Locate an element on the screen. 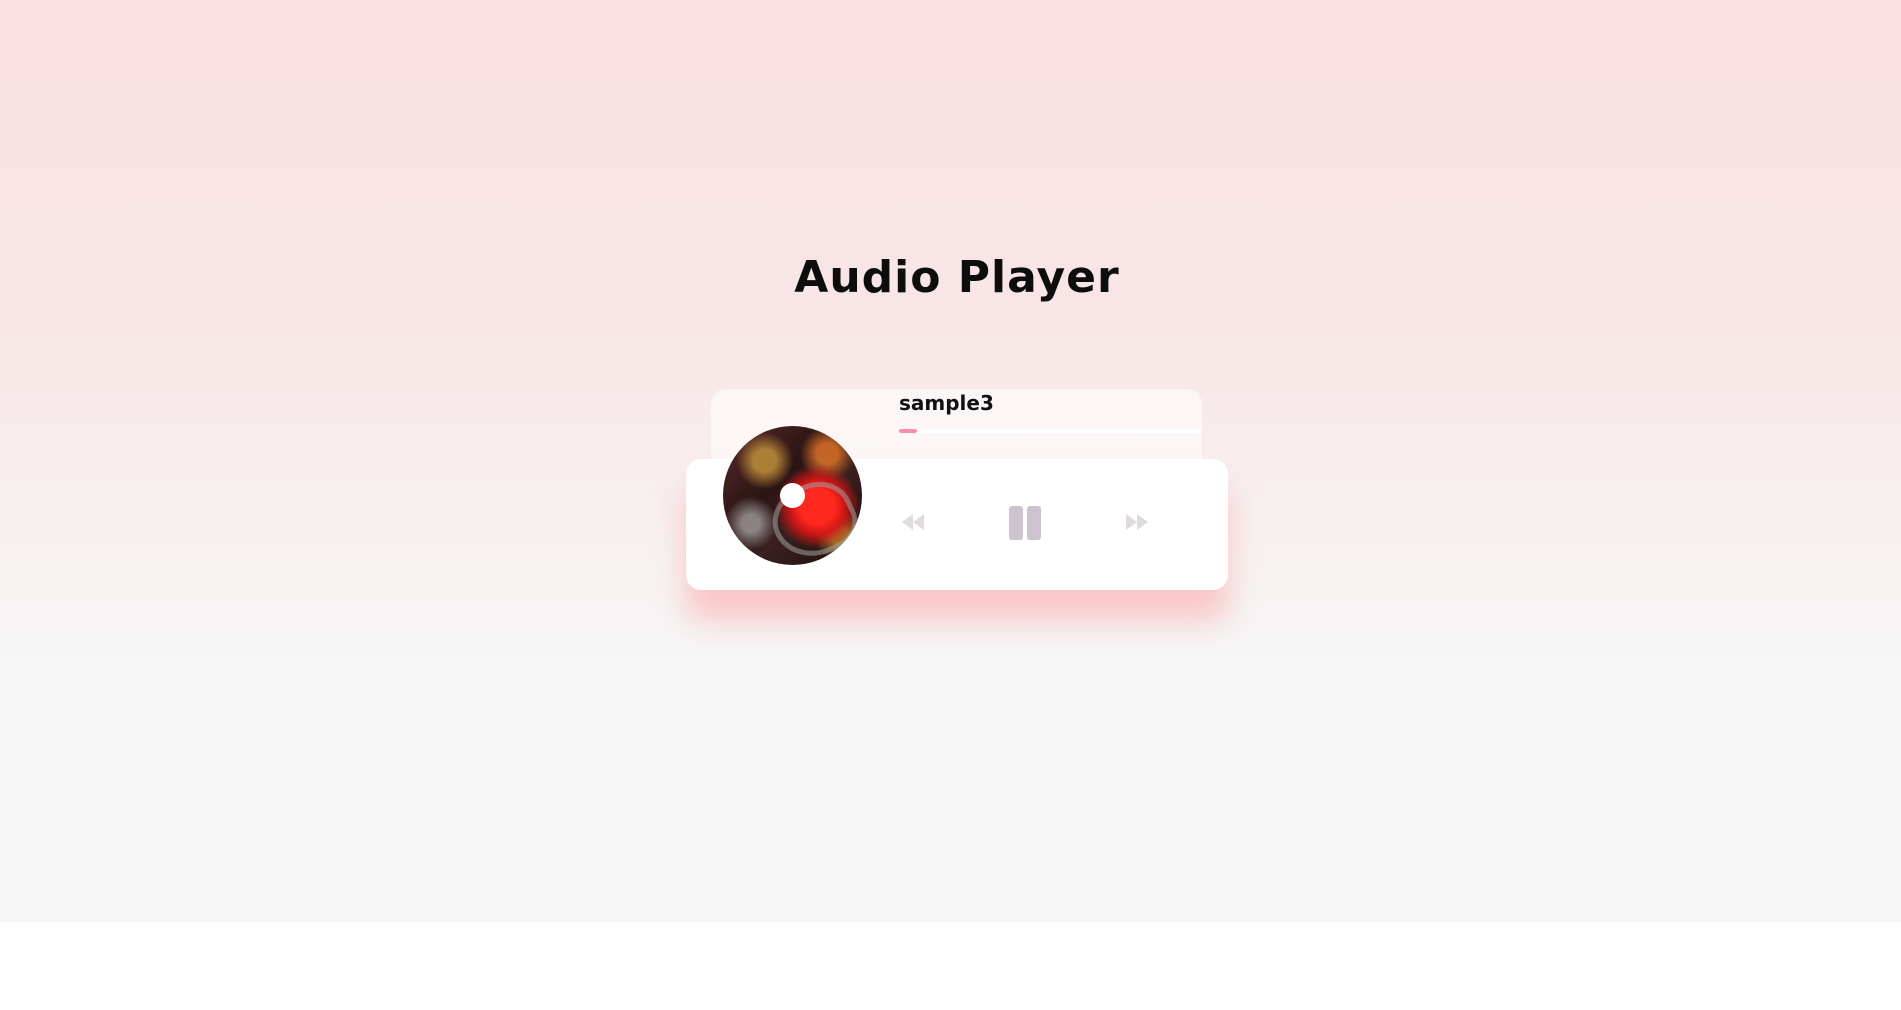 This screenshot has height=1010, width=1901. next-button is located at coordinates (1137, 522).